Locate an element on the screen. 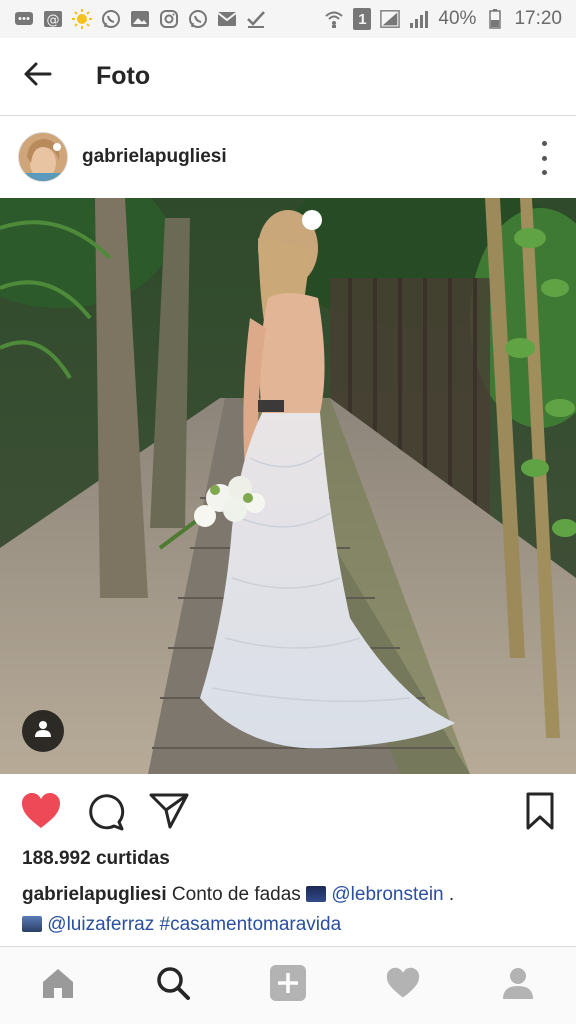 The width and height of the screenshot is (576, 1024). at-icon: @ is located at coordinates (53, 19).